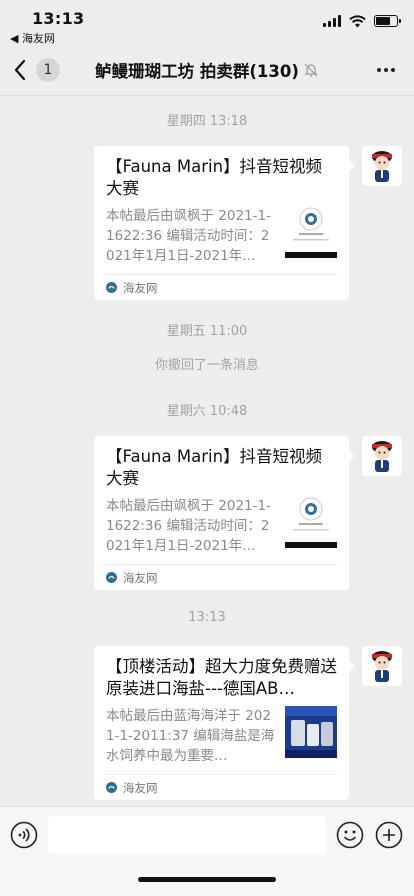 The image size is (414, 896). I want to click on emoji-icon, so click(350, 835).